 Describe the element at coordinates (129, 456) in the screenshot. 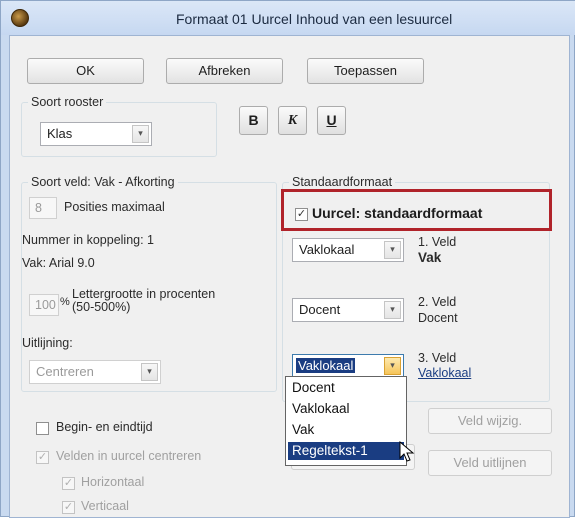

I see `velden-centreren-label: Velden in uurcel centreren` at that location.